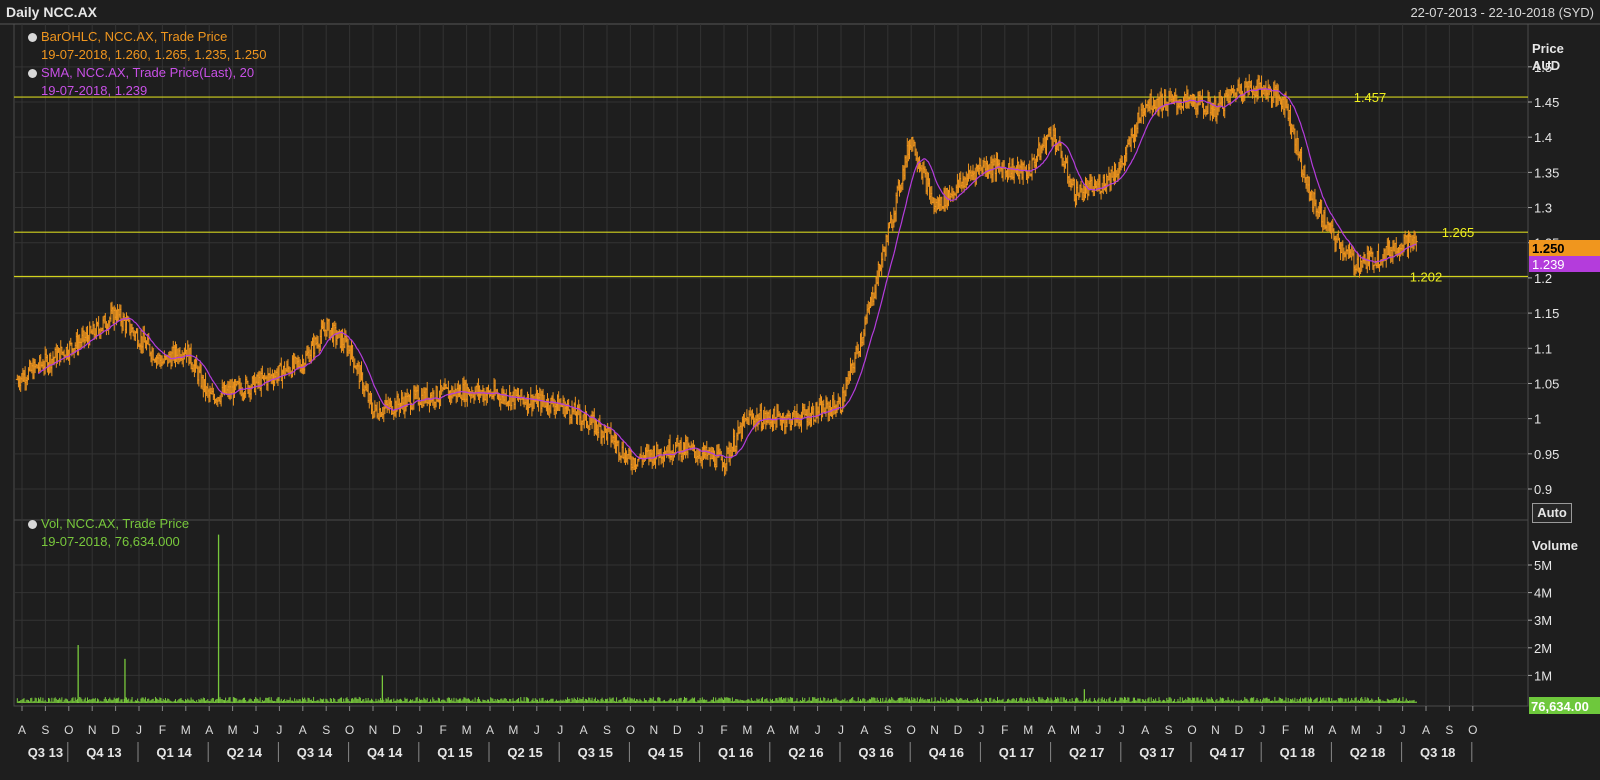  Describe the element at coordinates (1537, 419) in the screenshot. I see `price-tick-label: 1` at that location.